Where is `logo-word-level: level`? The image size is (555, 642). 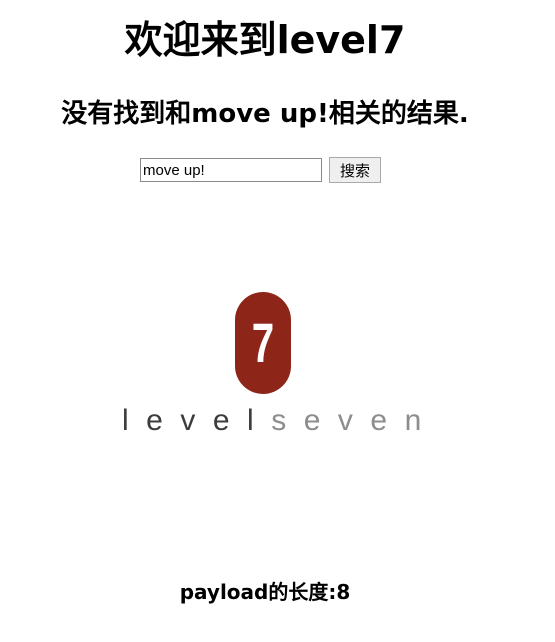 logo-word-level: level is located at coordinates (197, 420).